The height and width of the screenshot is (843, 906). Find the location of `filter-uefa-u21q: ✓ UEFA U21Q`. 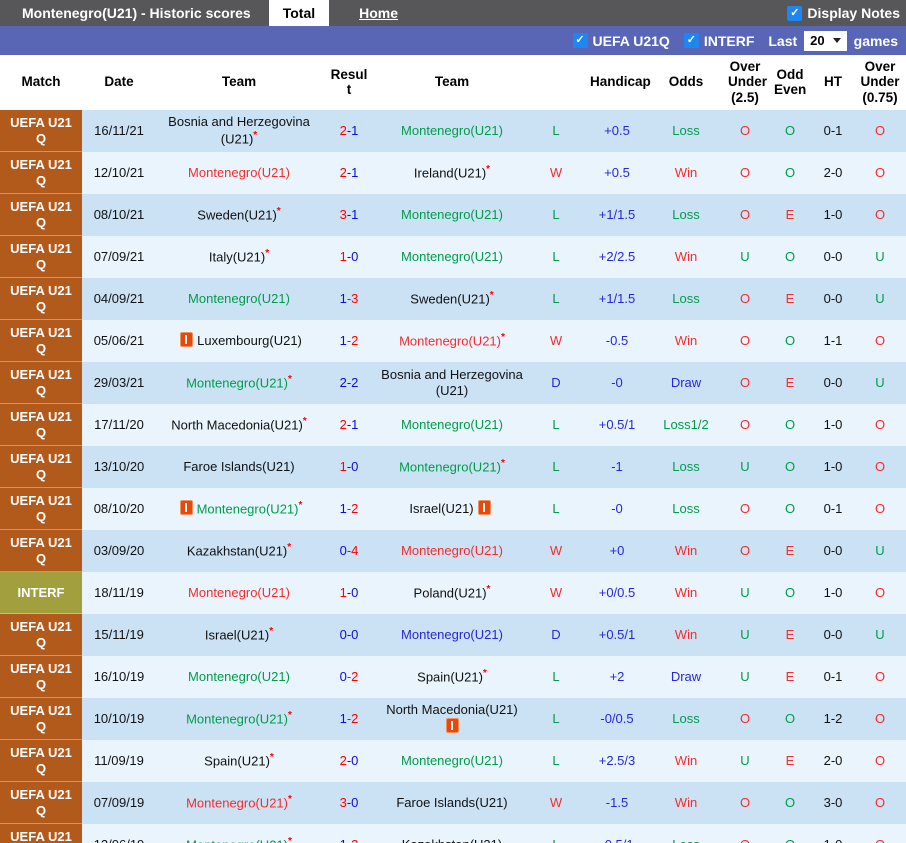

filter-uefa-u21q: ✓ UEFA U21Q is located at coordinates (621, 41).